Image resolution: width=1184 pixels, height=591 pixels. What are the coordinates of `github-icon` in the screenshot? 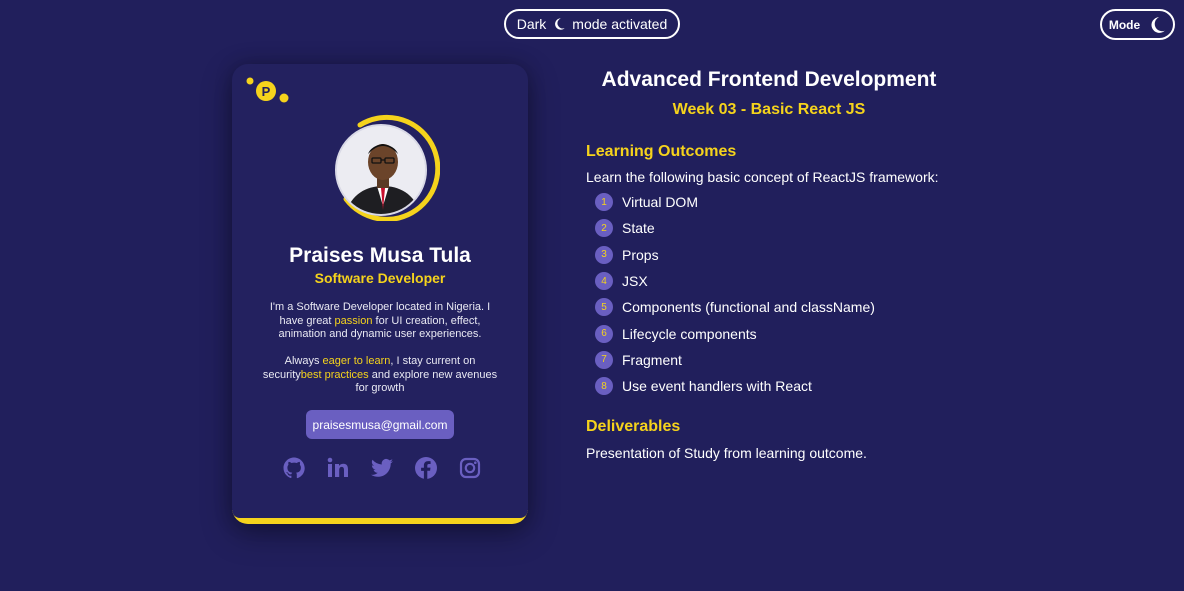 It's located at (294, 468).